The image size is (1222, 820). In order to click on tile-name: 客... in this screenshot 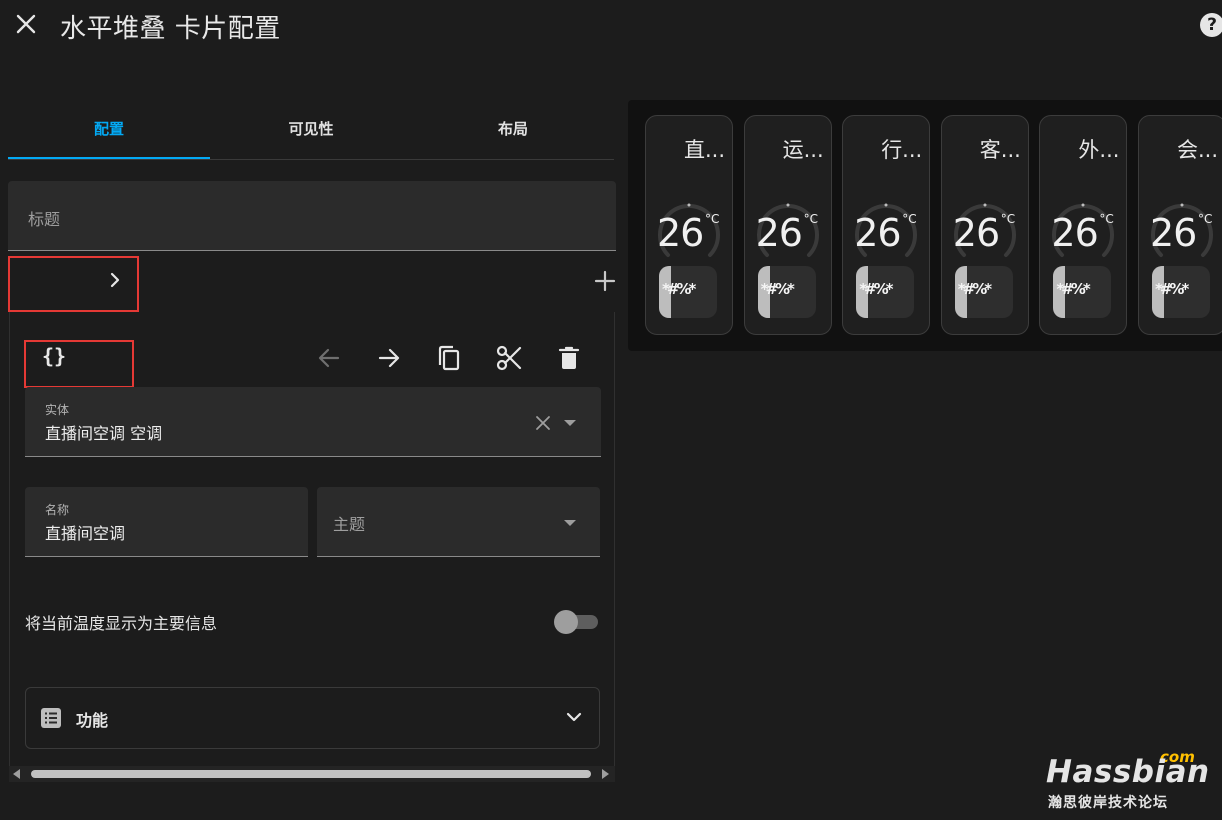, I will do `click(1000, 150)`.